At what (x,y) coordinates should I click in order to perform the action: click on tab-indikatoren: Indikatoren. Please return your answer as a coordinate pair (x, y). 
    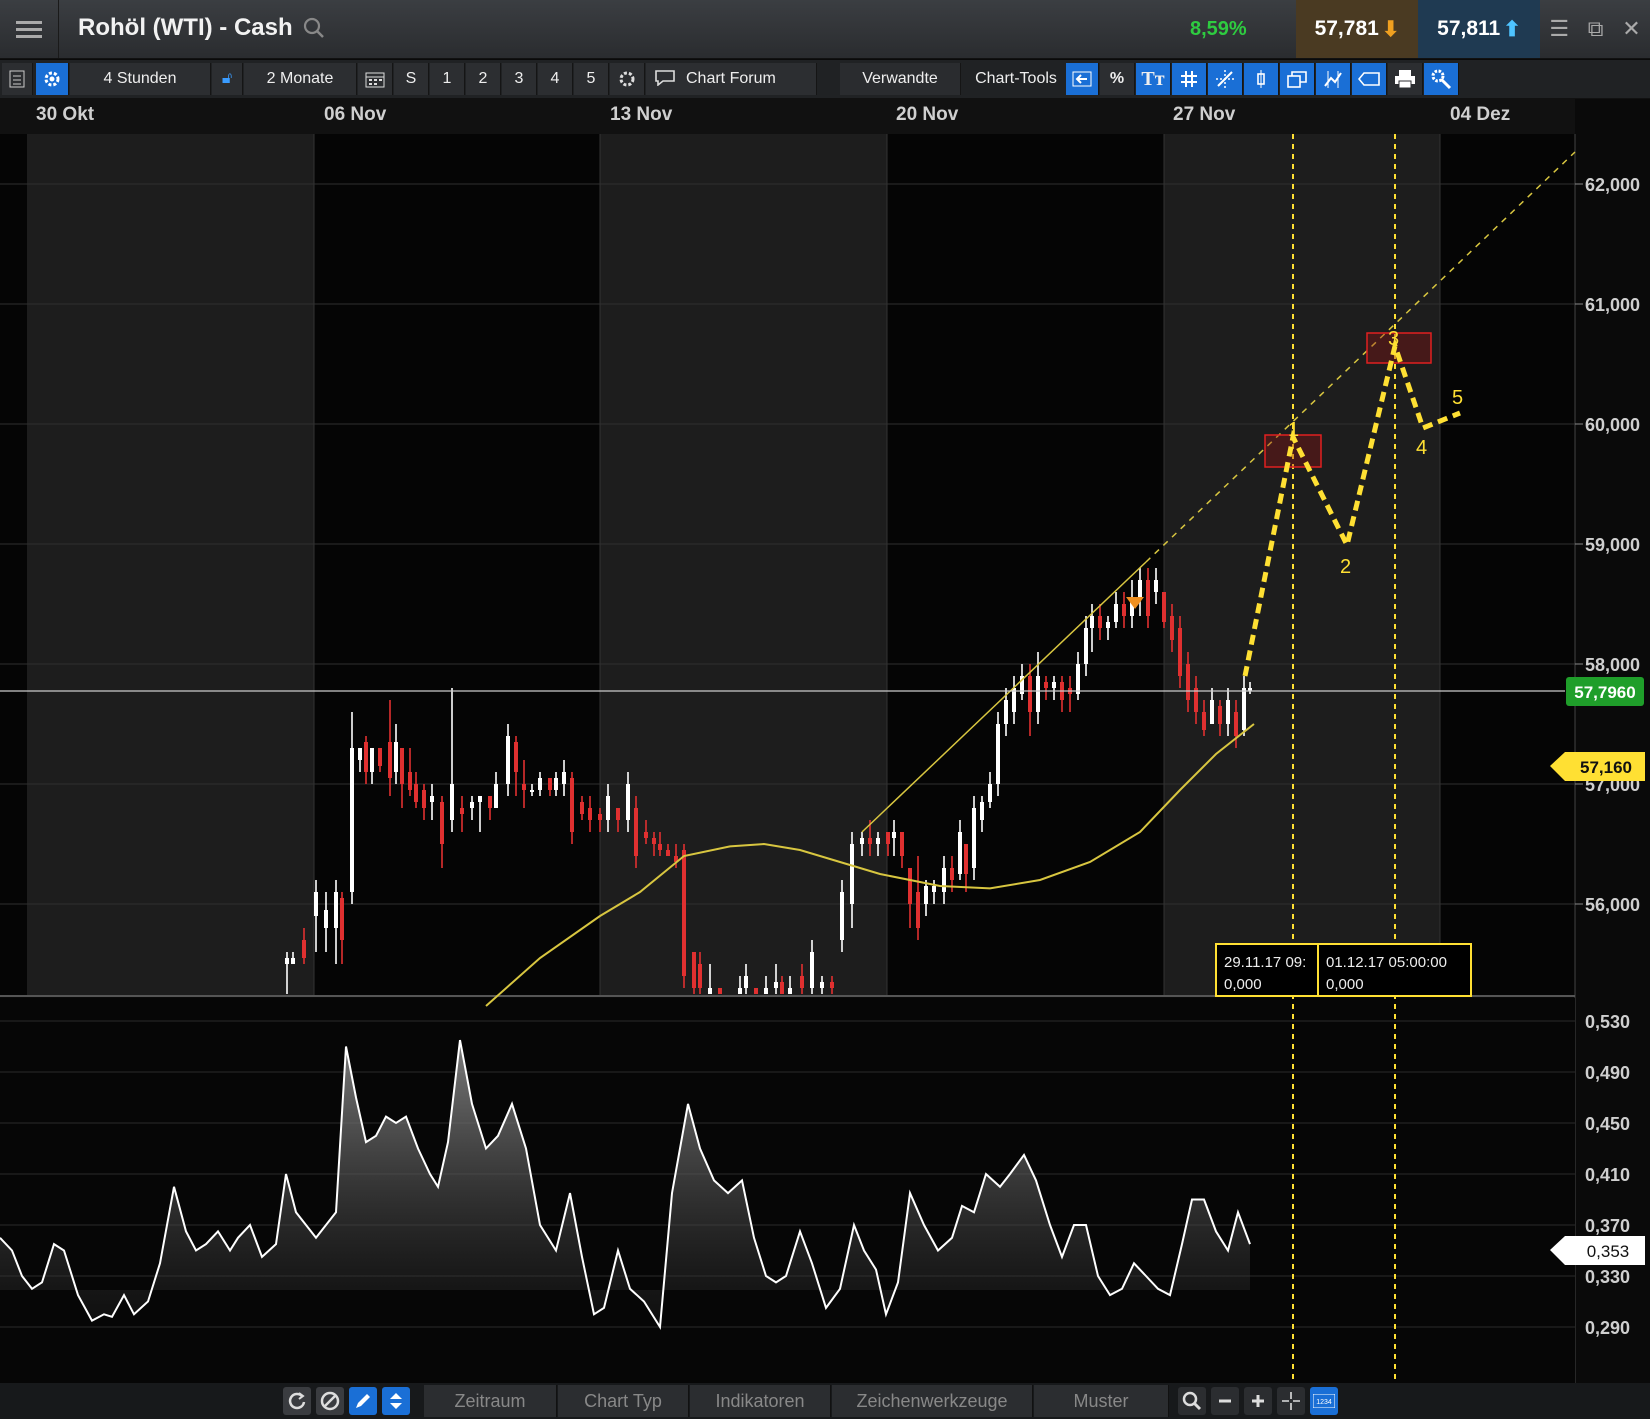
    Looking at the image, I should click on (760, 1401).